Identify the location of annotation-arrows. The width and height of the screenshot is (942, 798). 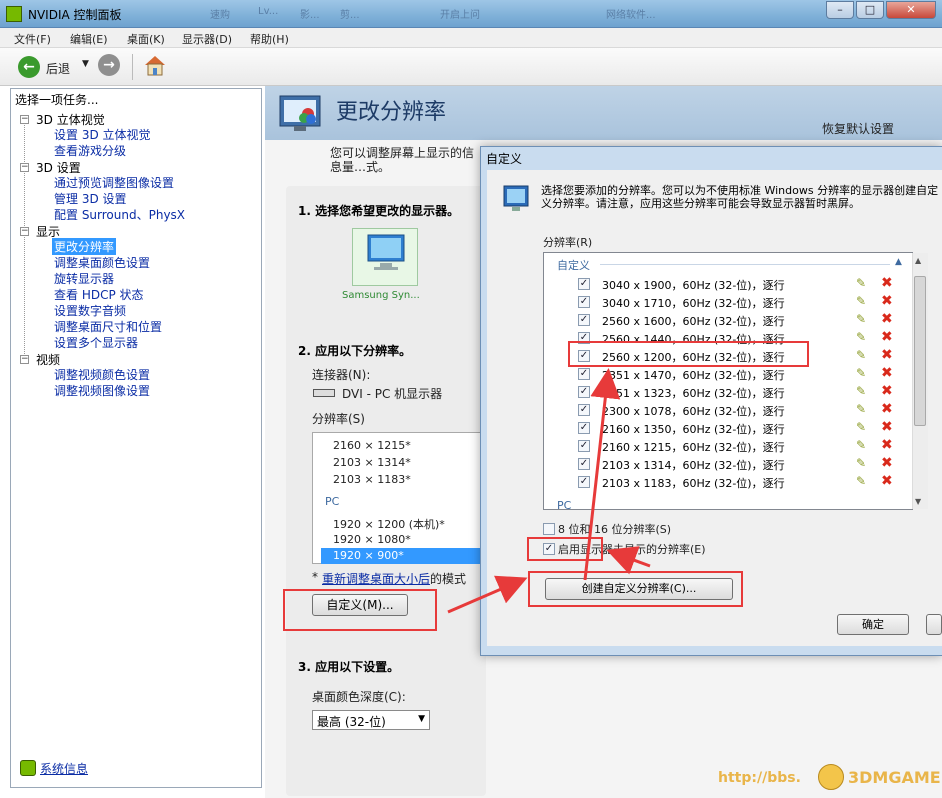
(549, 491).